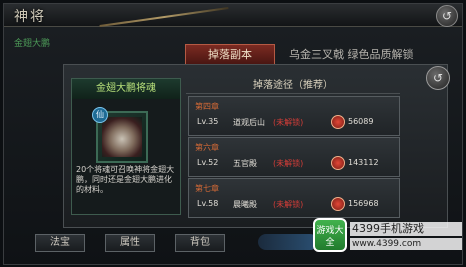 The image size is (466, 267). I want to click on tab-bag: 背包, so click(200, 243).